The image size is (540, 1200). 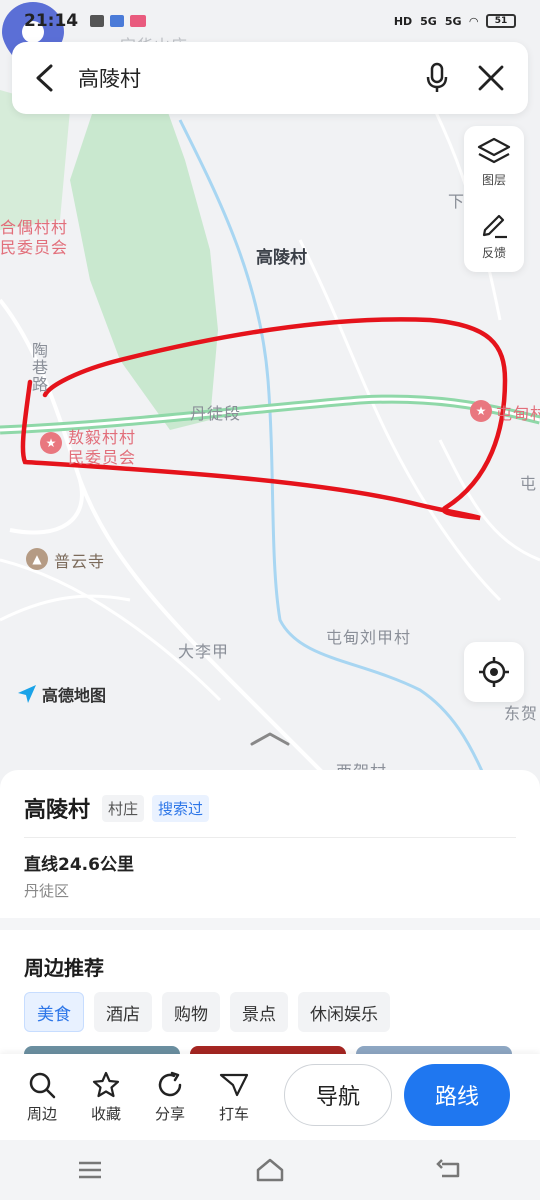 I want to click on map-label-village-committee-2: 民委员会, so click(x=34, y=246).